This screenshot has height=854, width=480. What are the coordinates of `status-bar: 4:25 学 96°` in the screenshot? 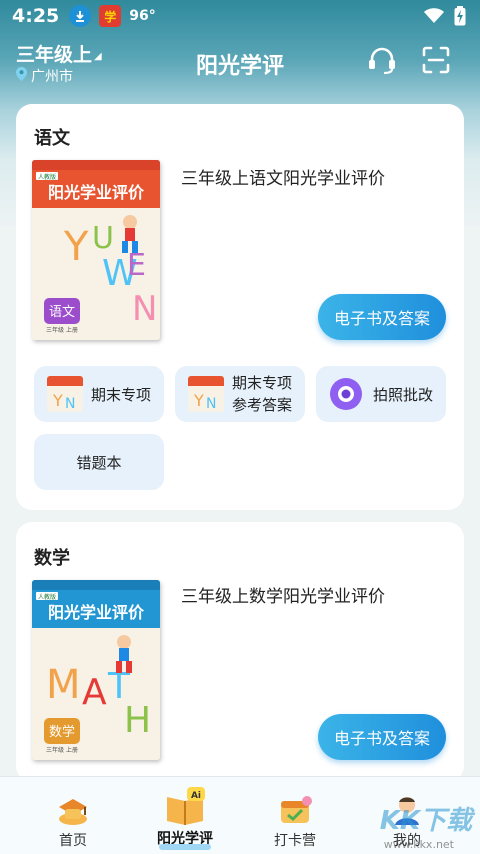 It's located at (240, 16).